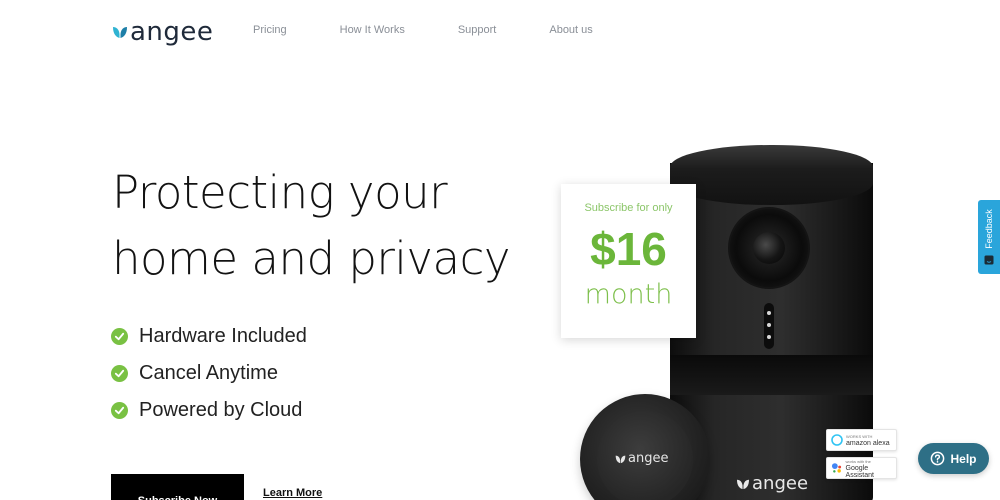 The width and height of the screenshot is (1000, 500). I want to click on nav-support: Support, so click(477, 30).